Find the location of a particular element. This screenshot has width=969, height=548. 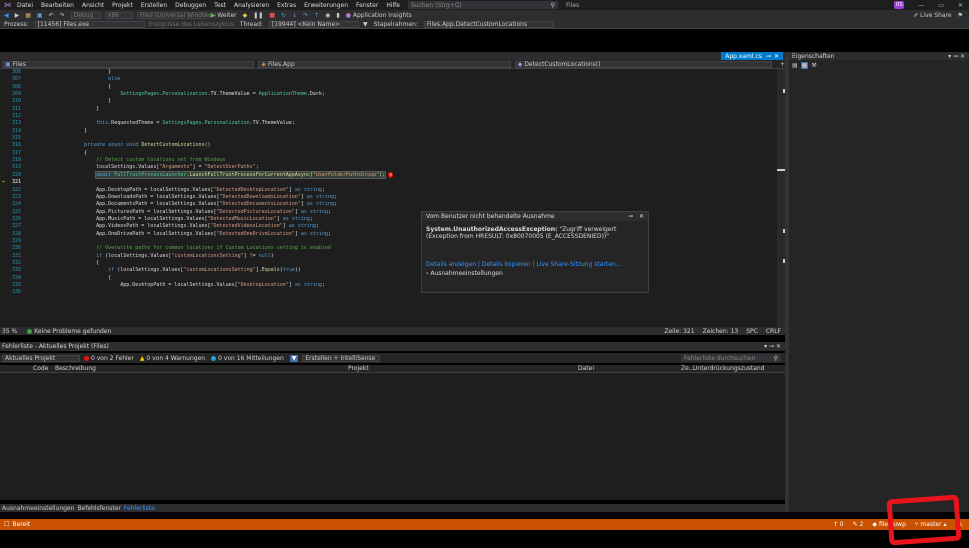

column-file: Datei is located at coordinates (629, 368).